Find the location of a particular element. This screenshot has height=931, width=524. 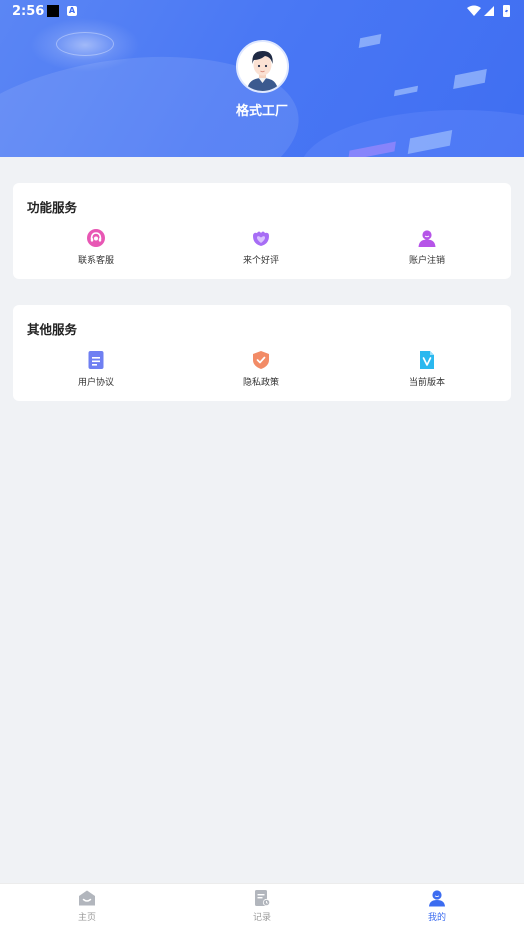

home-icon is located at coordinates (87, 898).